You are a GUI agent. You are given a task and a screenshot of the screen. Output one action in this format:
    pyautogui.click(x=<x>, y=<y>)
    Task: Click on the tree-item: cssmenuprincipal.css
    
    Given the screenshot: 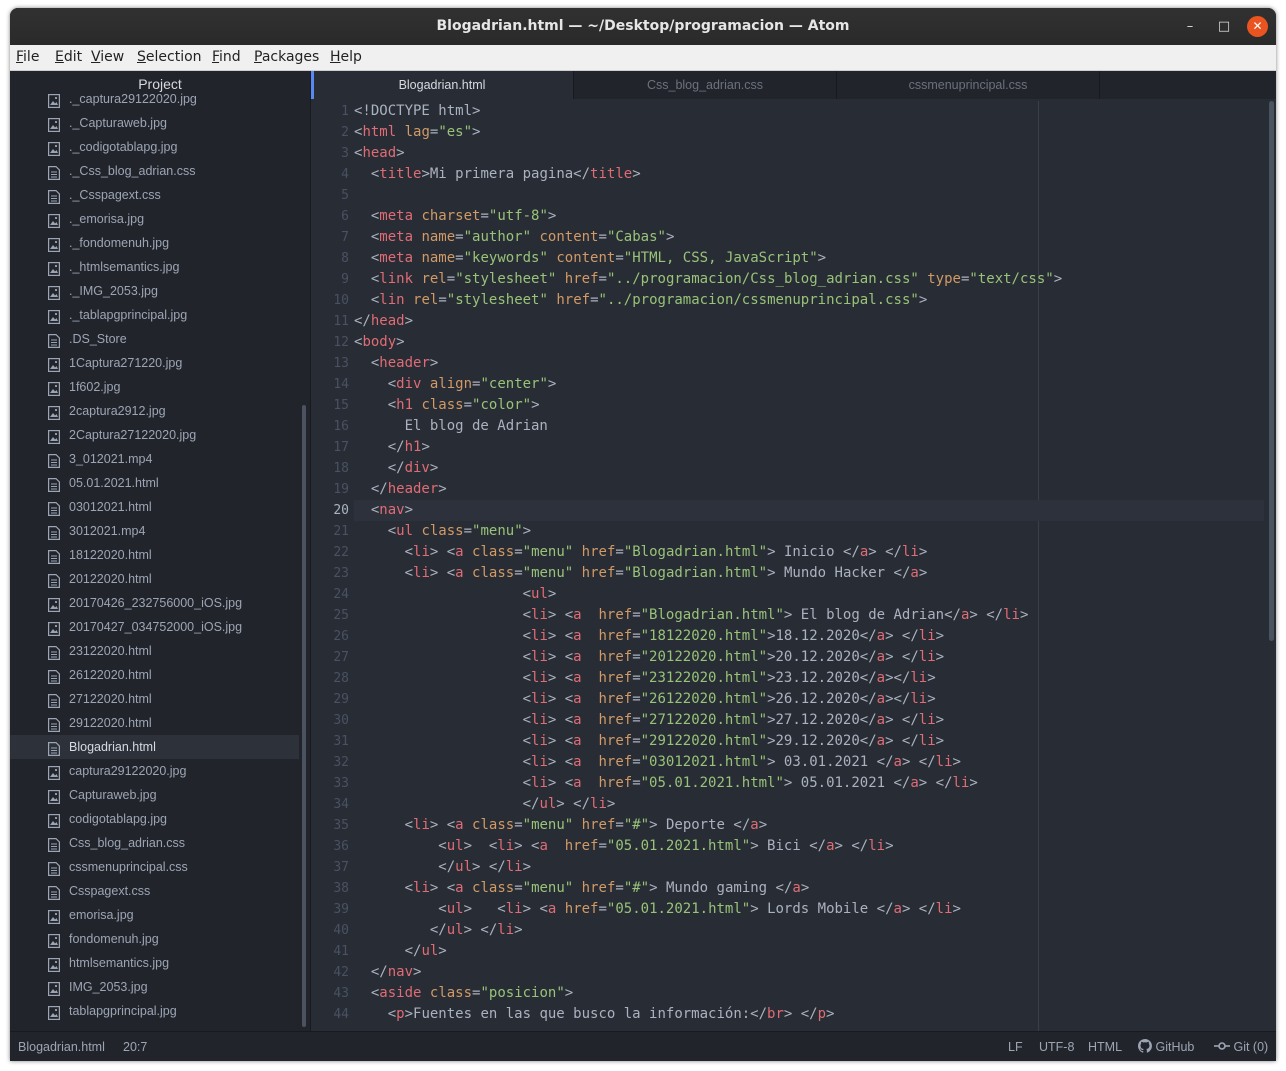 What is the action you would take?
    pyautogui.click(x=154, y=867)
    